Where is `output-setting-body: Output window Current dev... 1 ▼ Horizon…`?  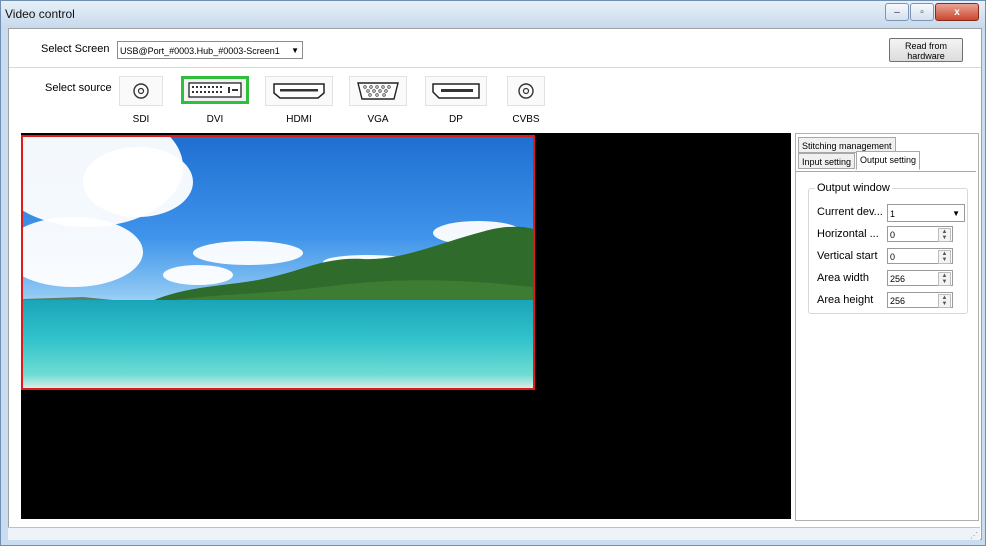
output-setting-body: Output window Current dev... 1 ▼ Horizon… is located at coordinates (886, 345).